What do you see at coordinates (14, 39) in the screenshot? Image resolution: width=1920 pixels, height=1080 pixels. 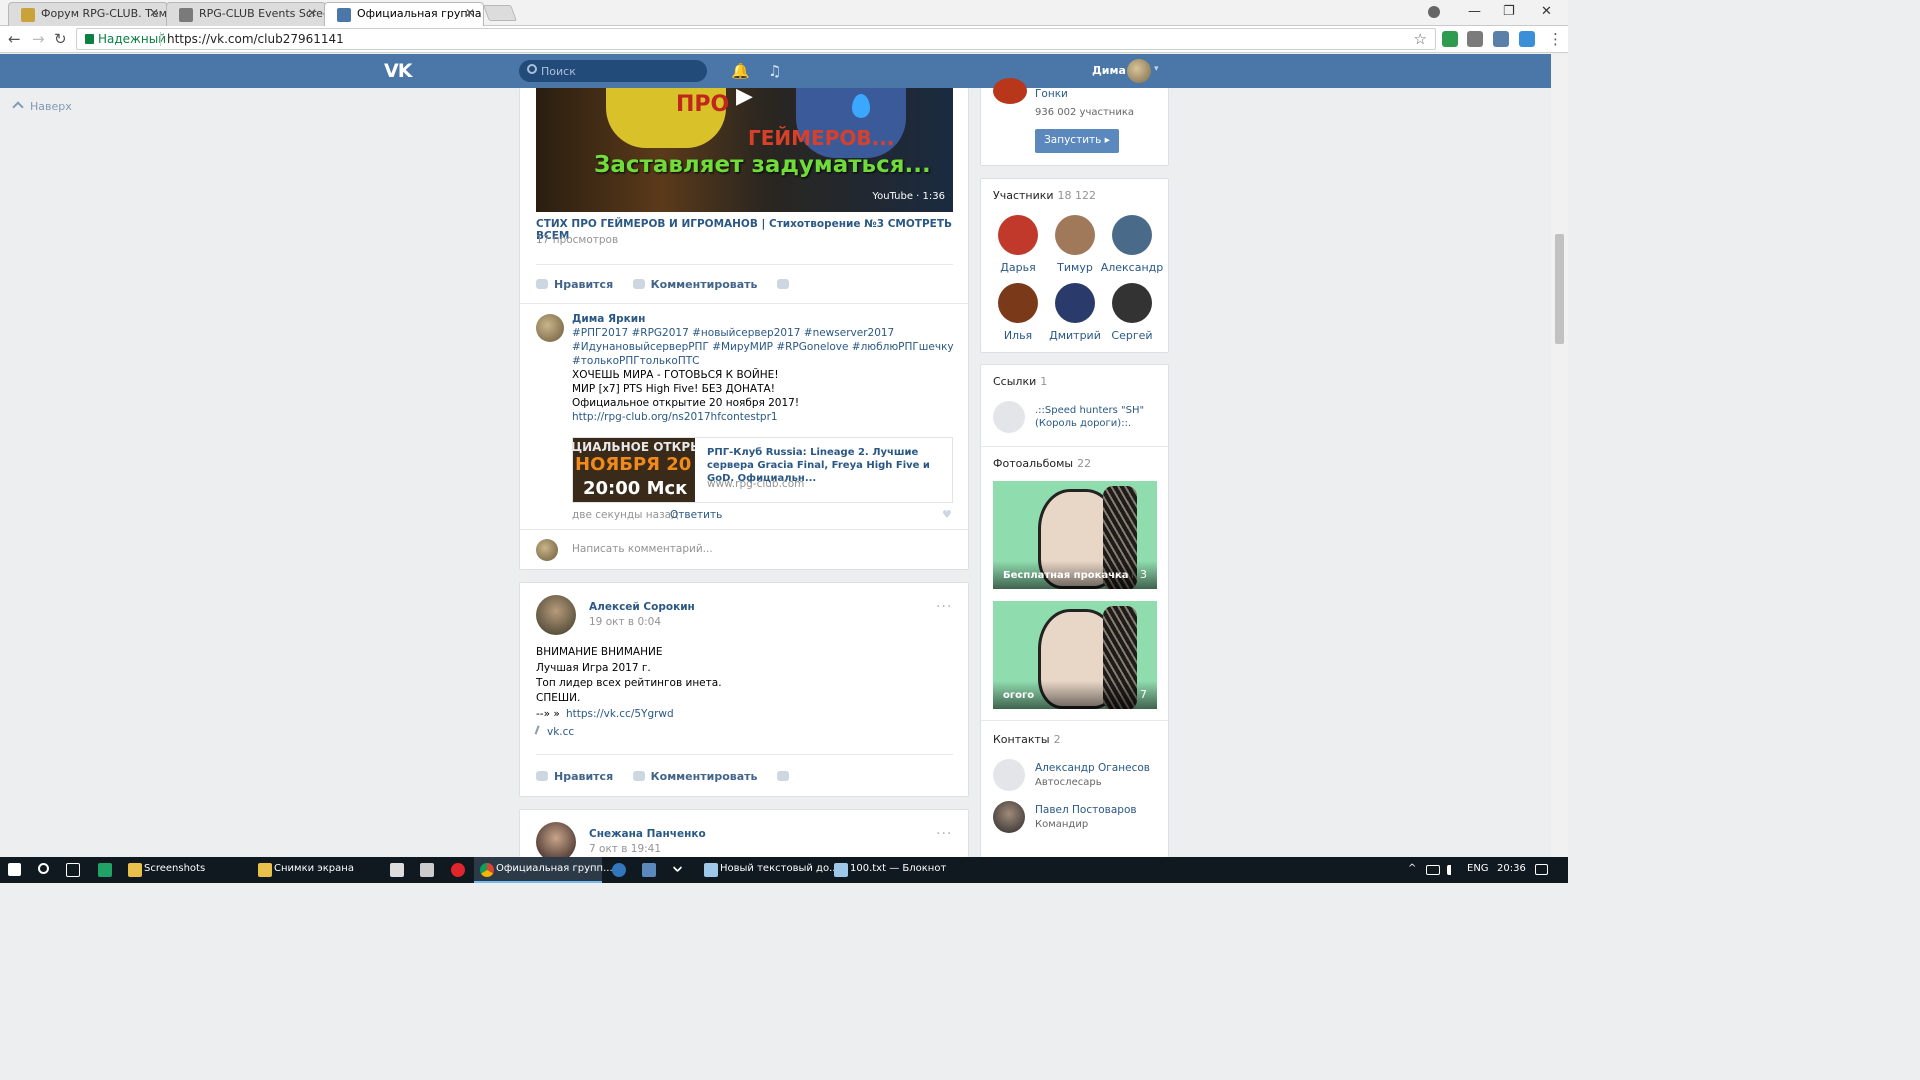 I see `back-button: ←` at bounding box center [14, 39].